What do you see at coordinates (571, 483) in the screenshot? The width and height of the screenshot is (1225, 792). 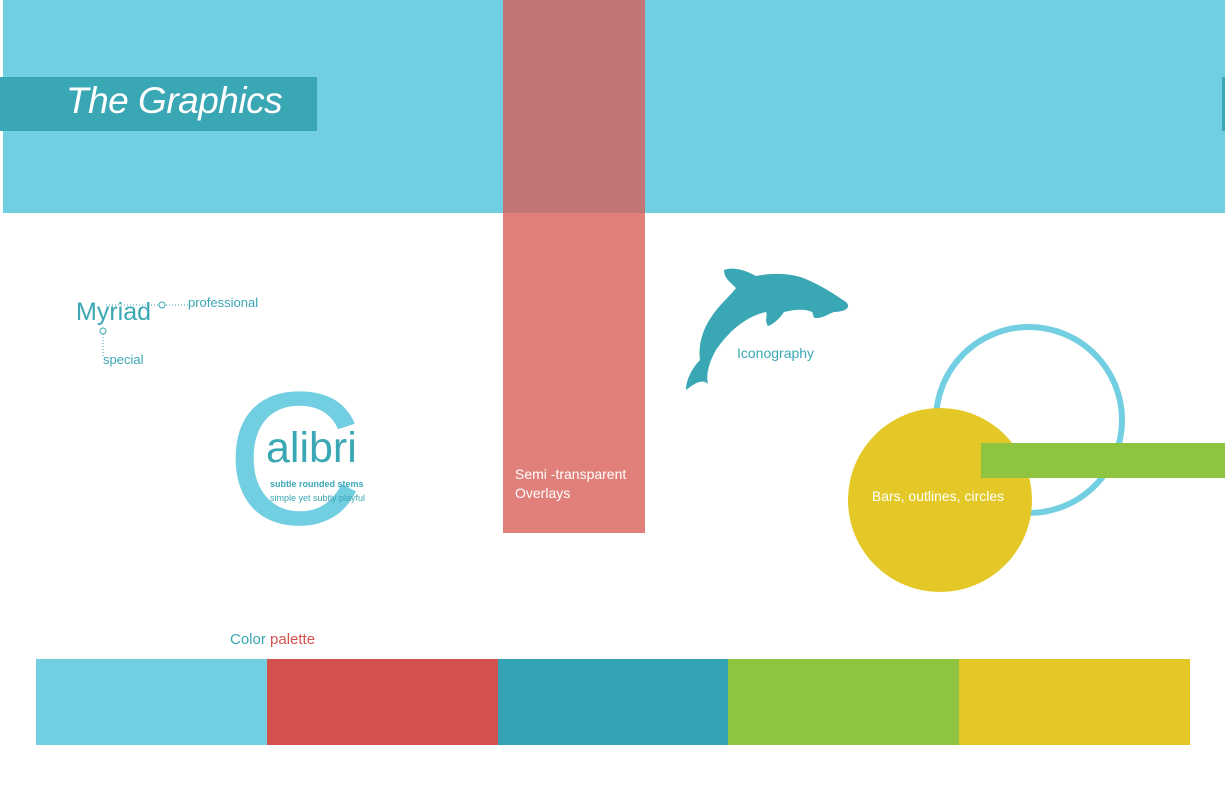 I see `overlay-label: Semi -transparent Overlays` at bounding box center [571, 483].